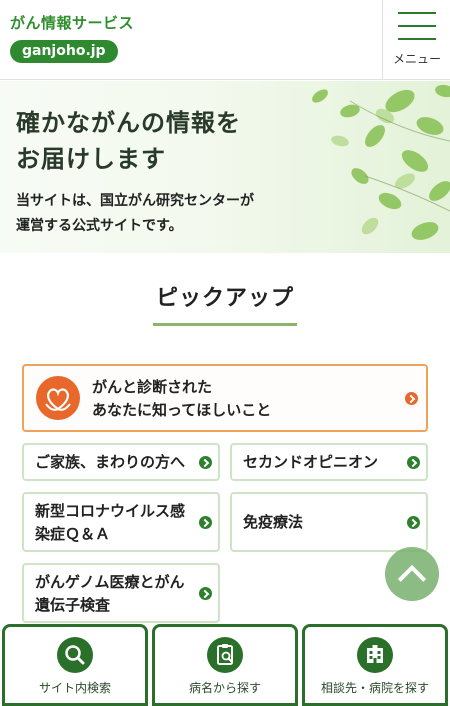 The height and width of the screenshot is (706, 450). What do you see at coordinates (311, 462) in the screenshot?
I see `card-label: セカンドオピニオン` at bounding box center [311, 462].